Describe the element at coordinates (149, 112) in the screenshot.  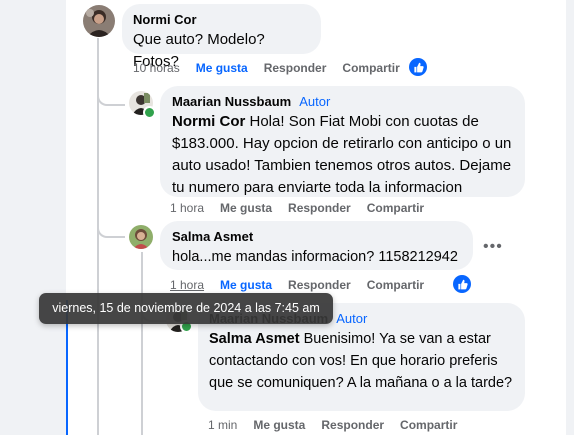
I see `online-status-icon` at that location.